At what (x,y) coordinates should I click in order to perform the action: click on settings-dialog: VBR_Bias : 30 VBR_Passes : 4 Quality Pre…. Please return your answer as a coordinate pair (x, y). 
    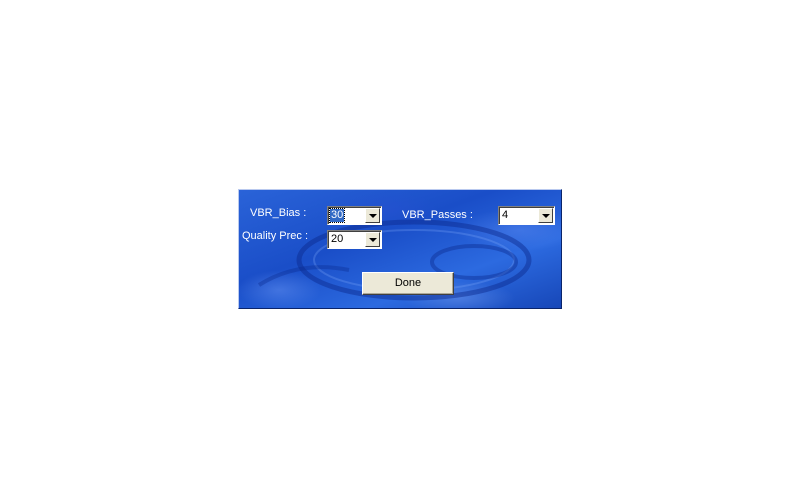
    Looking at the image, I should click on (400, 249).